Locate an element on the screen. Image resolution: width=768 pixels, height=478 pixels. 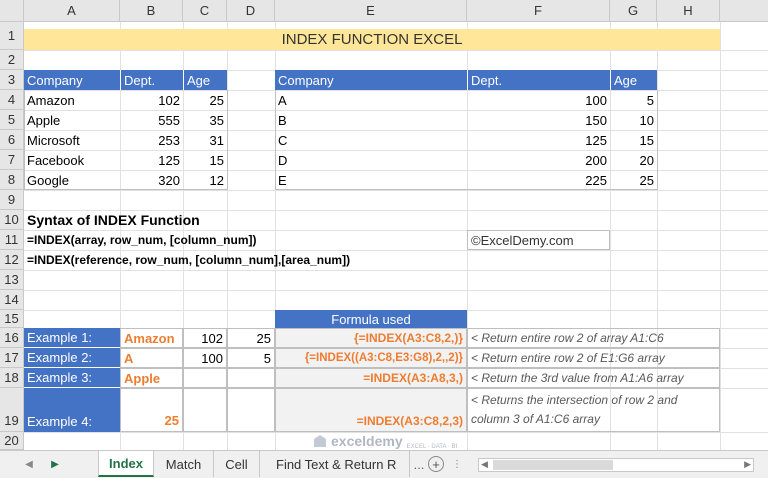
tab-index: Index is located at coordinates (126, 464).